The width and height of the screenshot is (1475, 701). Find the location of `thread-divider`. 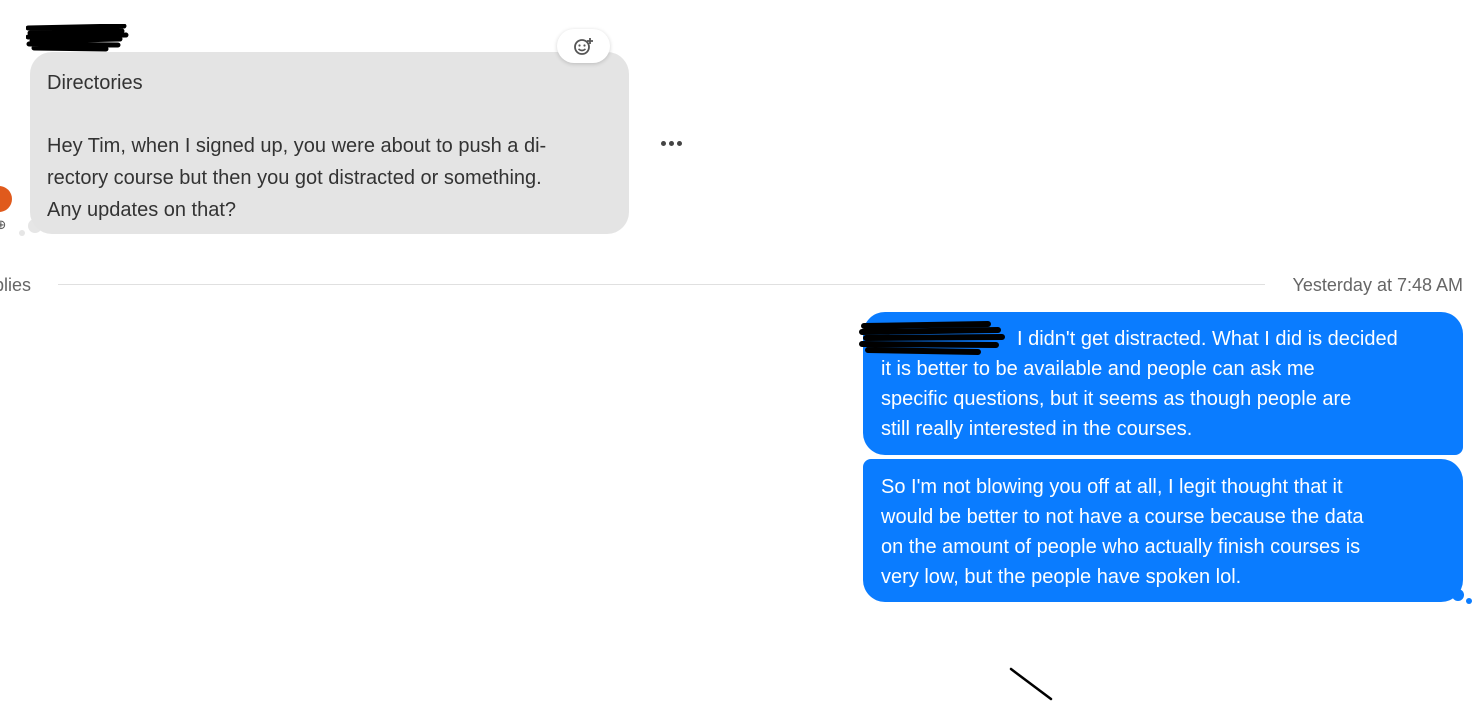

thread-divider is located at coordinates (661, 284).